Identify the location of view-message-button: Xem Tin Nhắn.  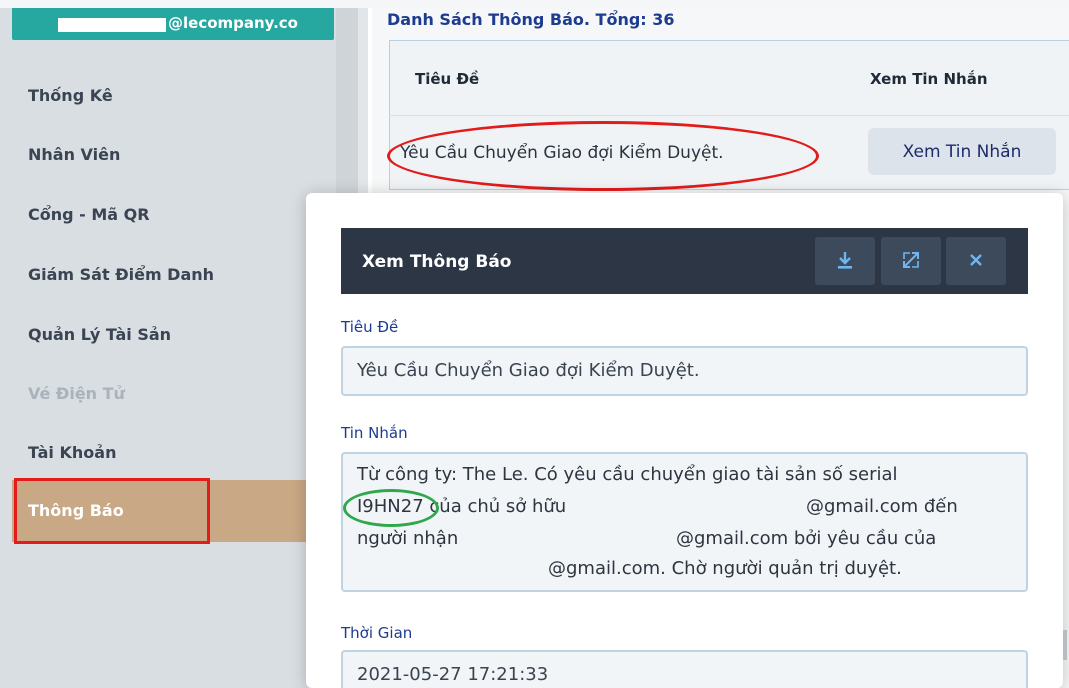
(962, 151).